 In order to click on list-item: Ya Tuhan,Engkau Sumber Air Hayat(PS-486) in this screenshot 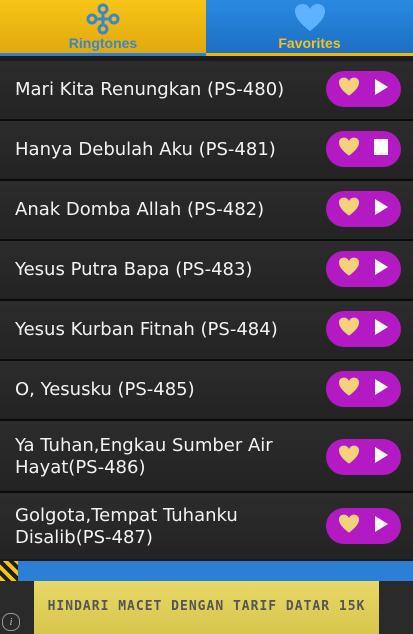, I will do `click(206, 457)`.